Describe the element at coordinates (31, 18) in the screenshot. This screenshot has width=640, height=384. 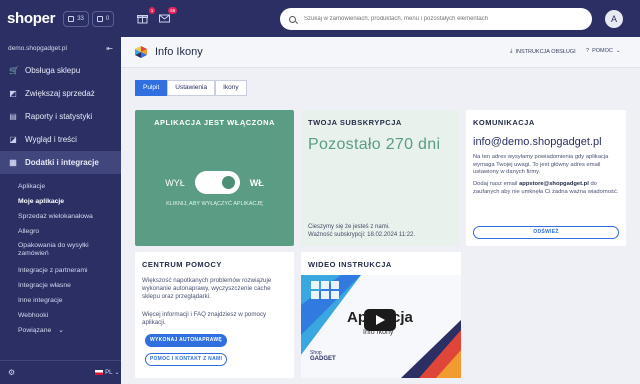
I see `shoper-logo: shoper` at that location.